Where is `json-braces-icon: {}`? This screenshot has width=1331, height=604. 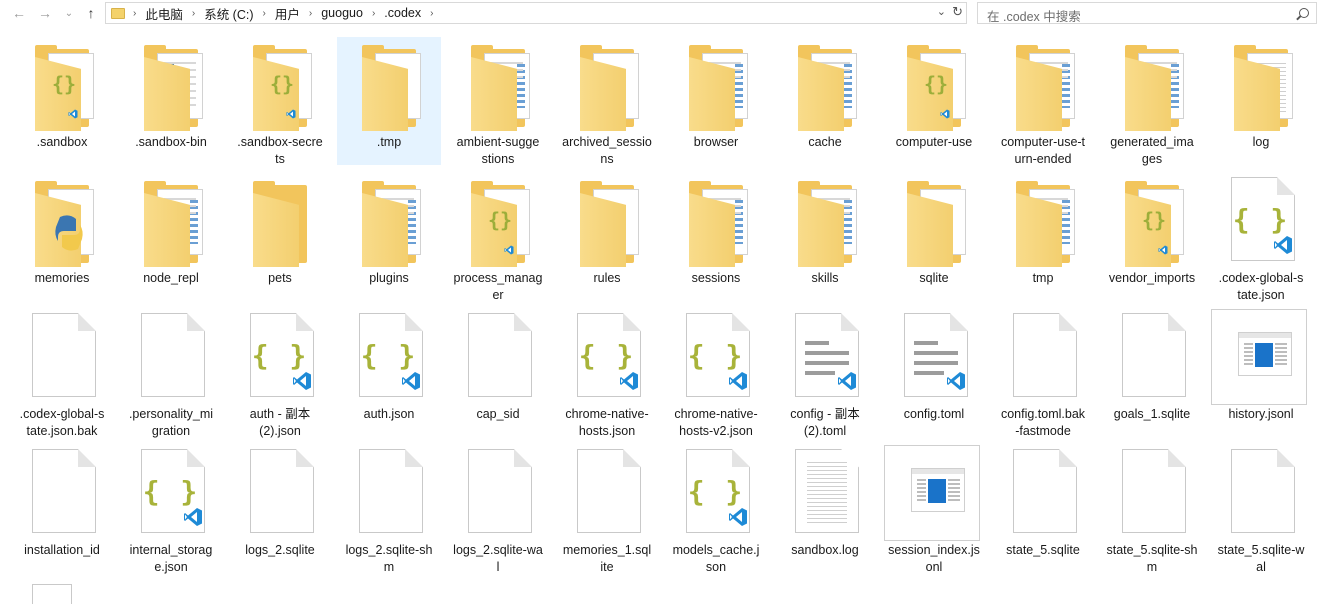
json-braces-icon: {} is located at coordinates (282, 84).